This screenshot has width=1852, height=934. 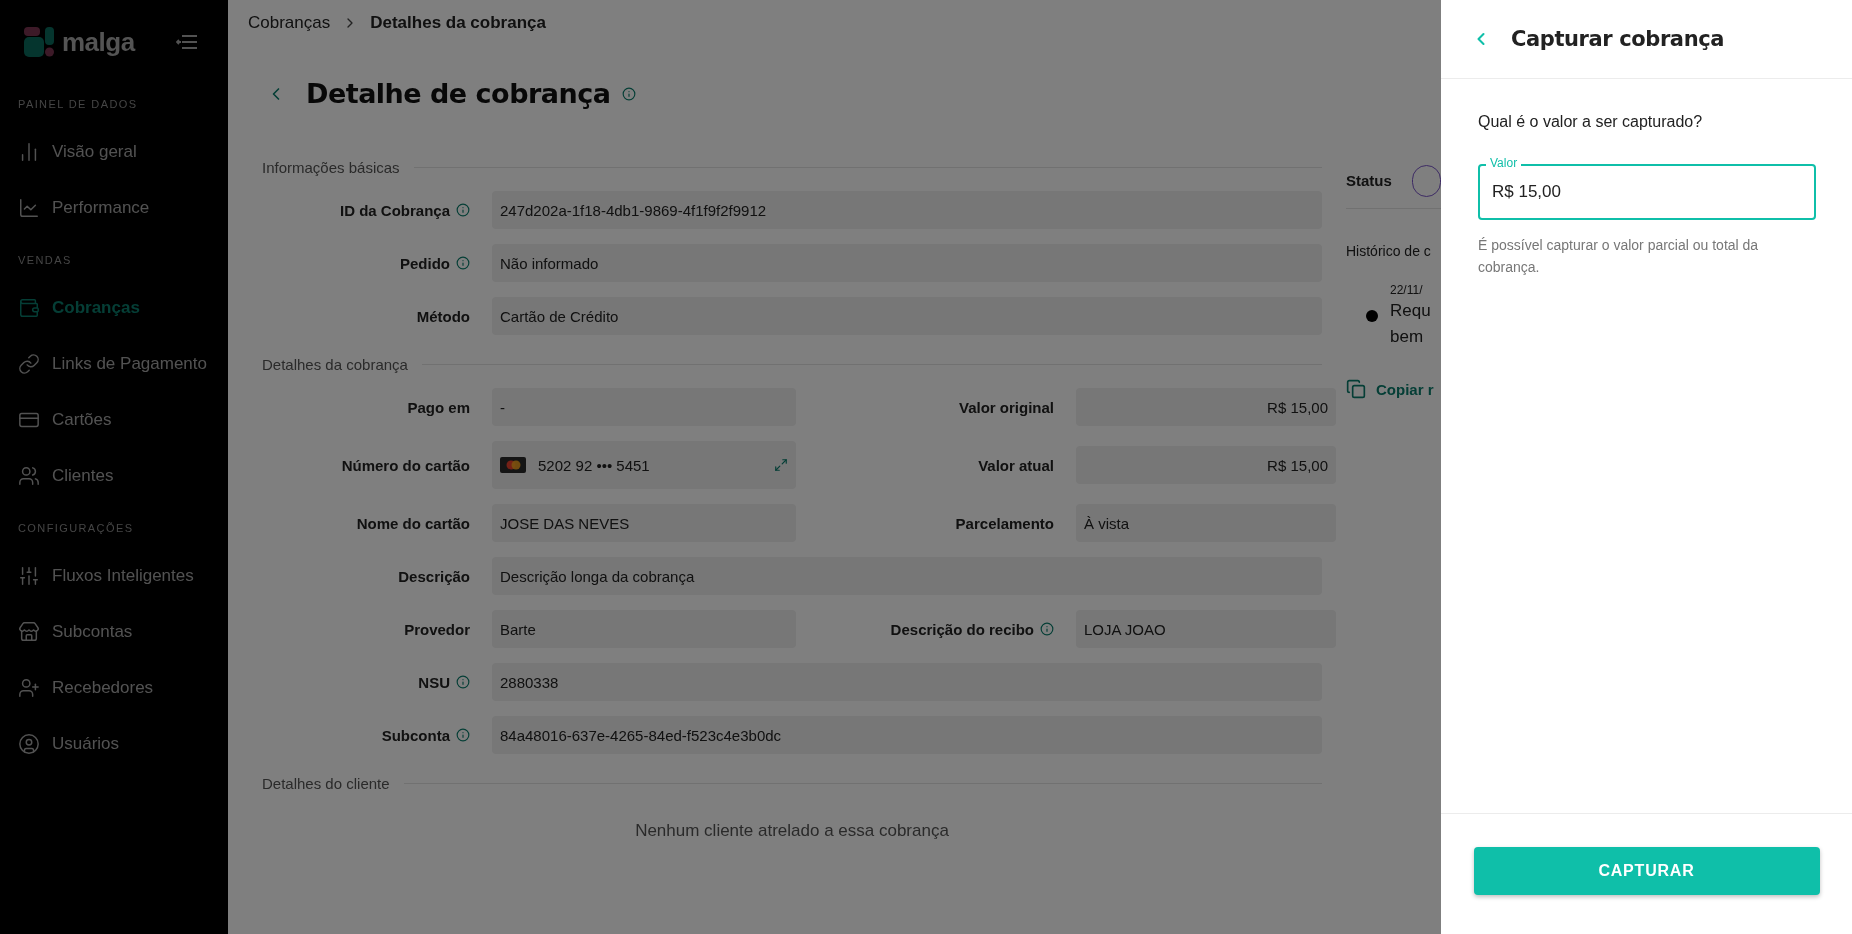 What do you see at coordinates (331, 167) in the screenshot?
I see `section-title: Informações básicas` at bounding box center [331, 167].